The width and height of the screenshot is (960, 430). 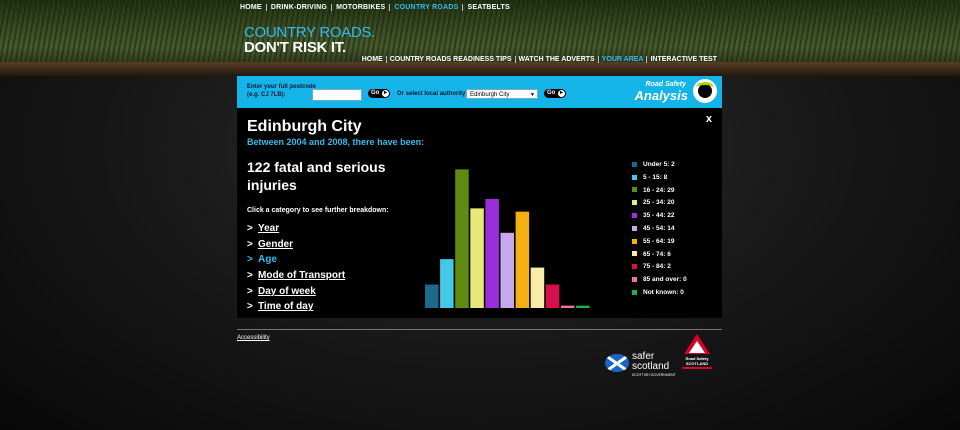 What do you see at coordinates (373, 59) in the screenshot?
I see `main-nav-home: HOME` at bounding box center [373, 59].